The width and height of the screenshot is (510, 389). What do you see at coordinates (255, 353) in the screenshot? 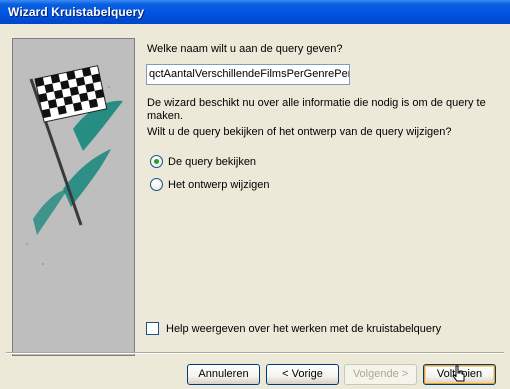
I see `divider` at bounding box center [255, 353].